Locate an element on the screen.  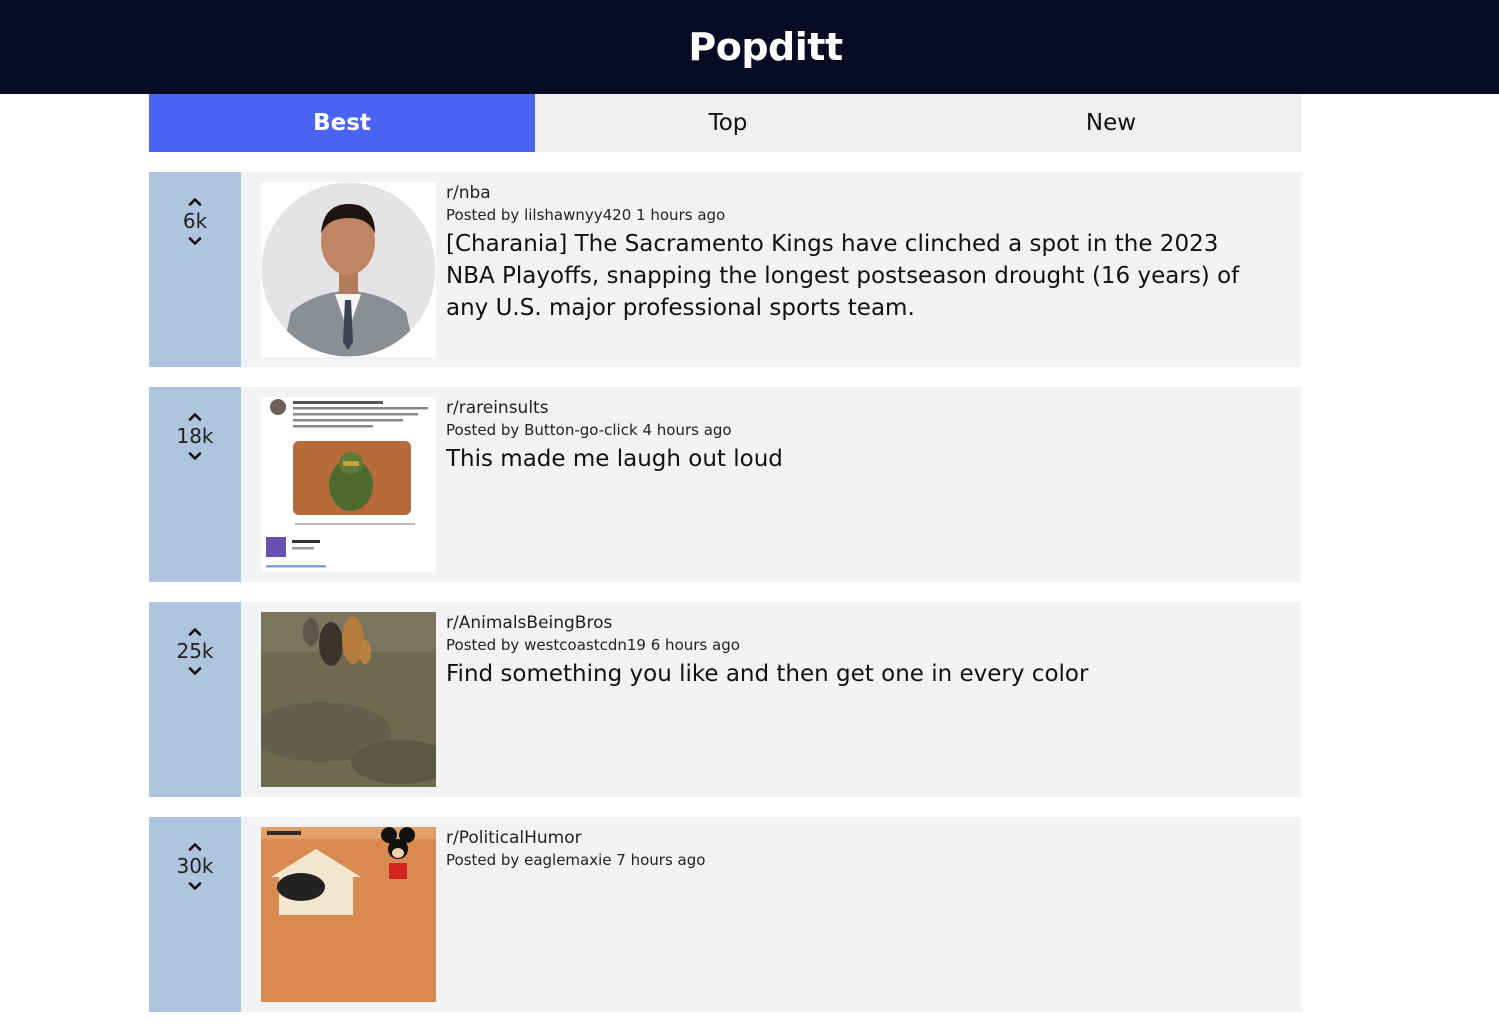
subreddit-link: r/nba is located at coordinates (856, 193).